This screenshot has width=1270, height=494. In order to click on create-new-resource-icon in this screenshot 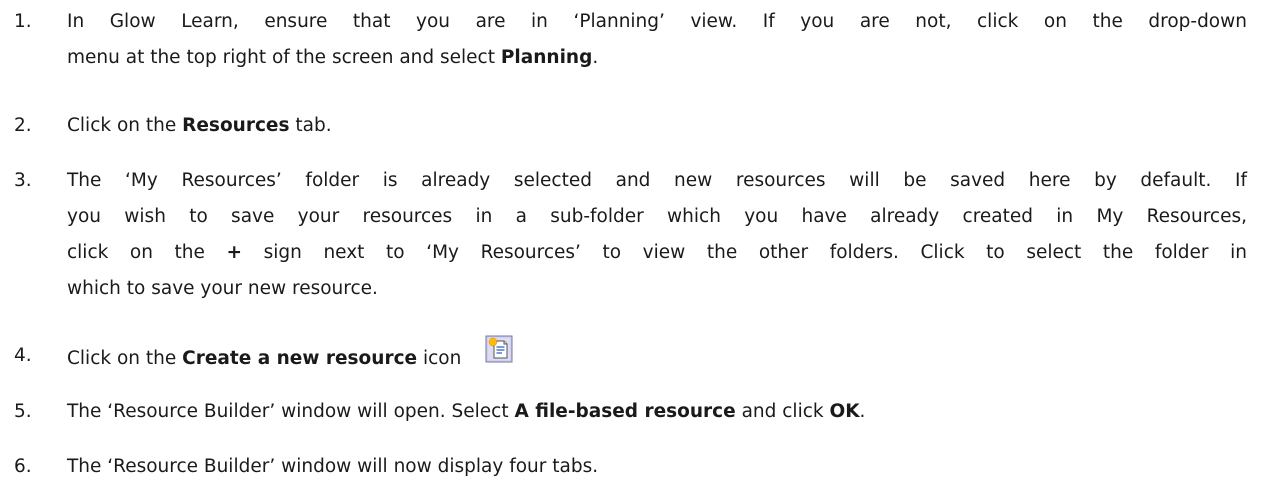, I will do `click(499, 355)`.